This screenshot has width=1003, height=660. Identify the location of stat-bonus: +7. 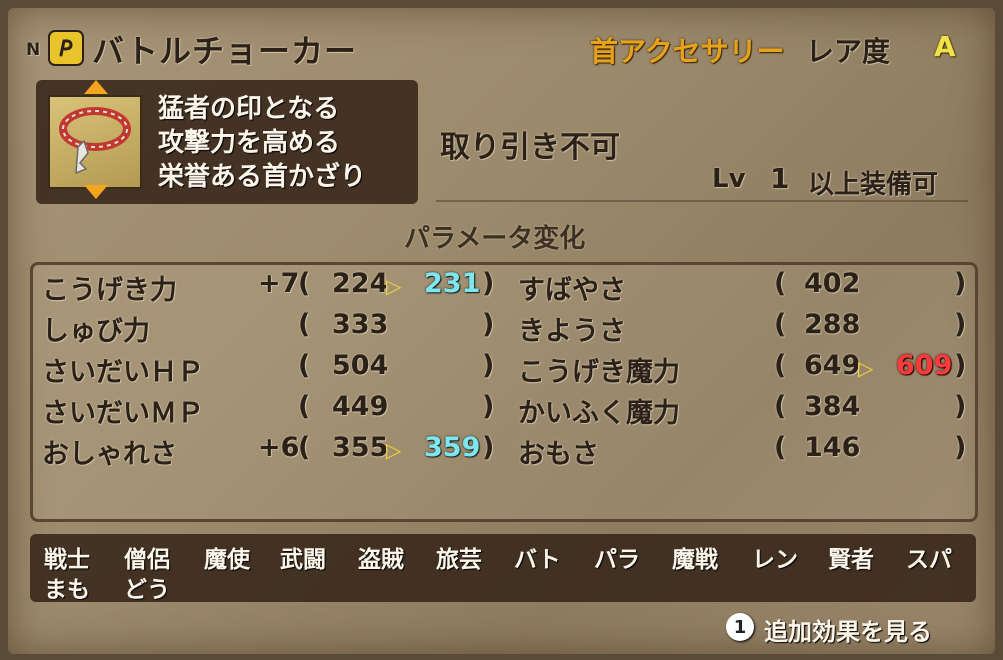
(279, 283).